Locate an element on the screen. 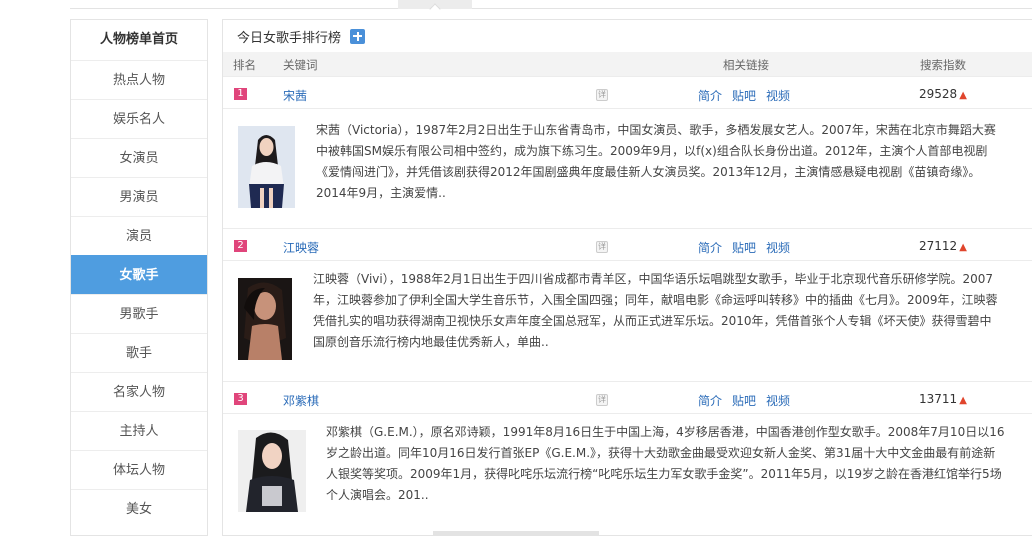 This screenshot has height=536, width=1032. col-search-index: 搜索指数 is located at coordinates (943, 65).